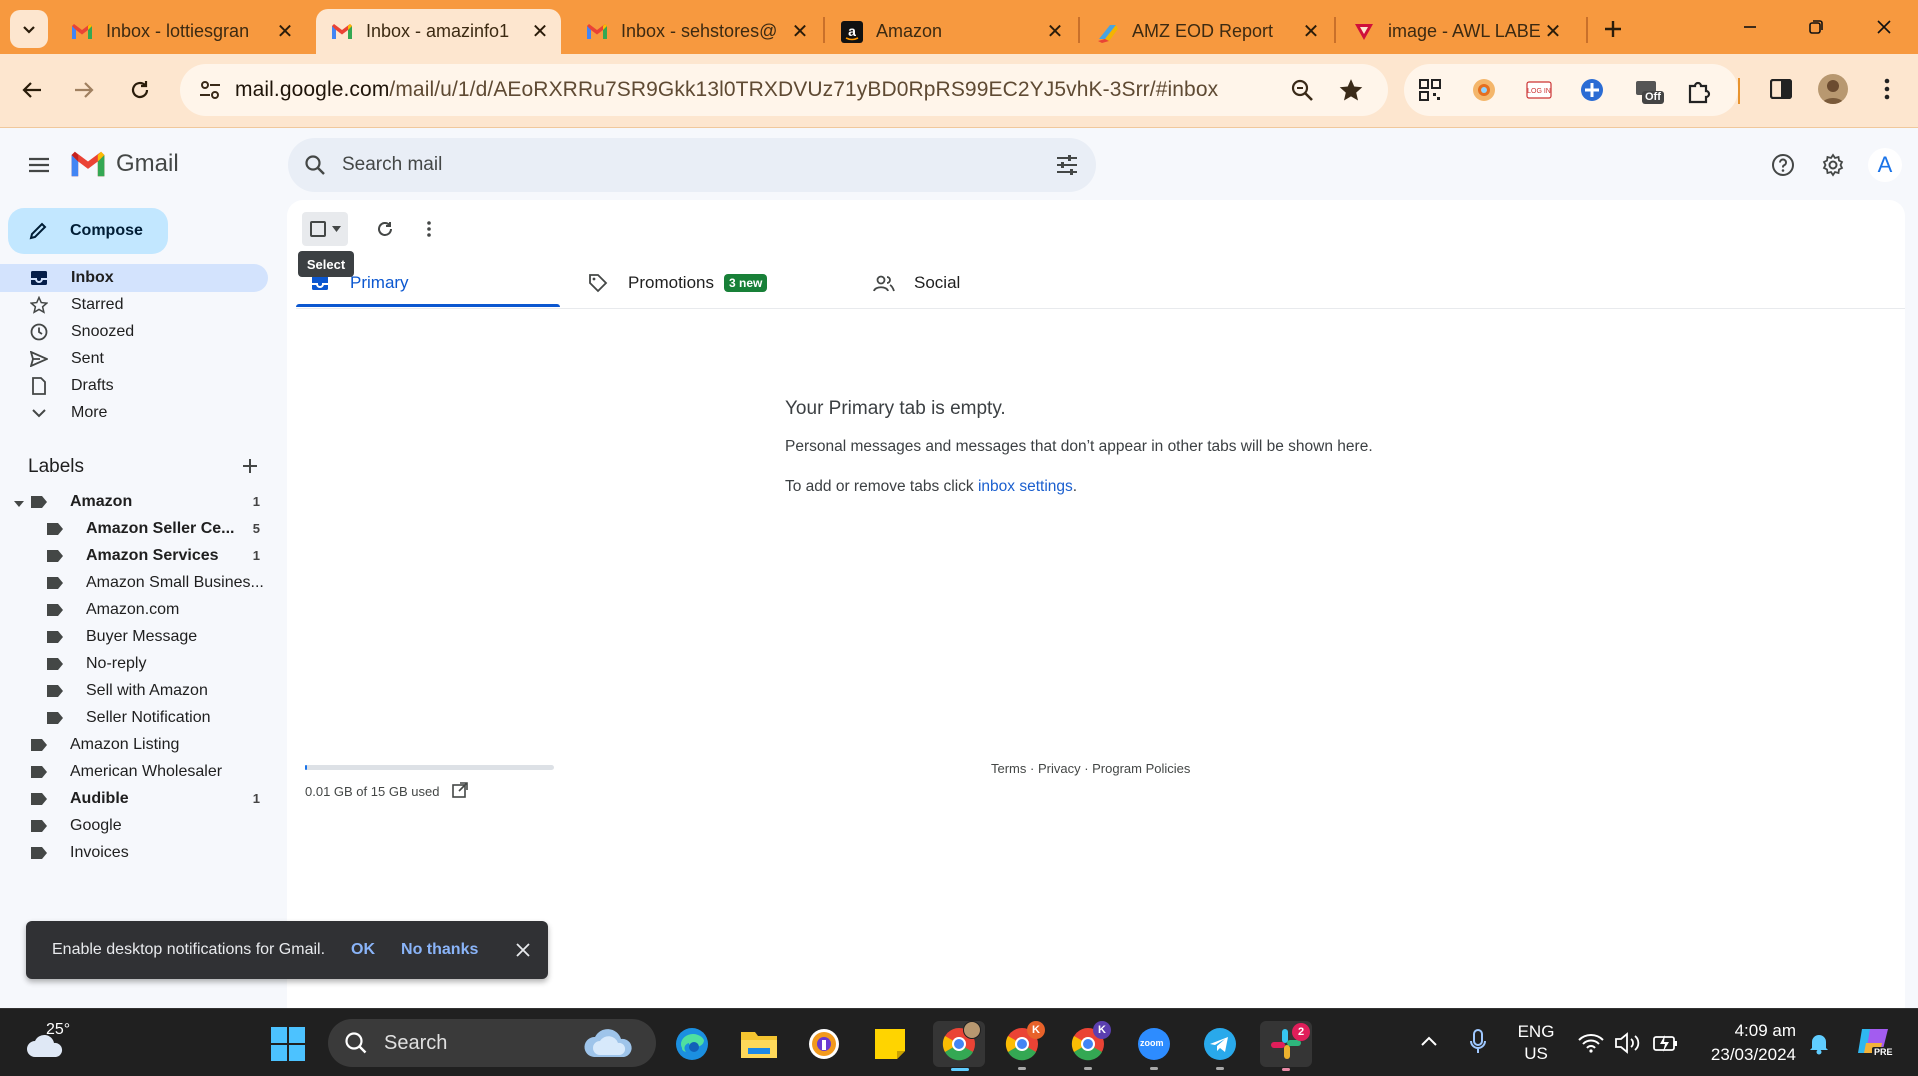 The width and height of the screenshot is (1918, 1076). What do you see at coordinates (1666, 1043) in the screenshot?
I see `battery-charging-icon` at bounding box center [1666, 1043].